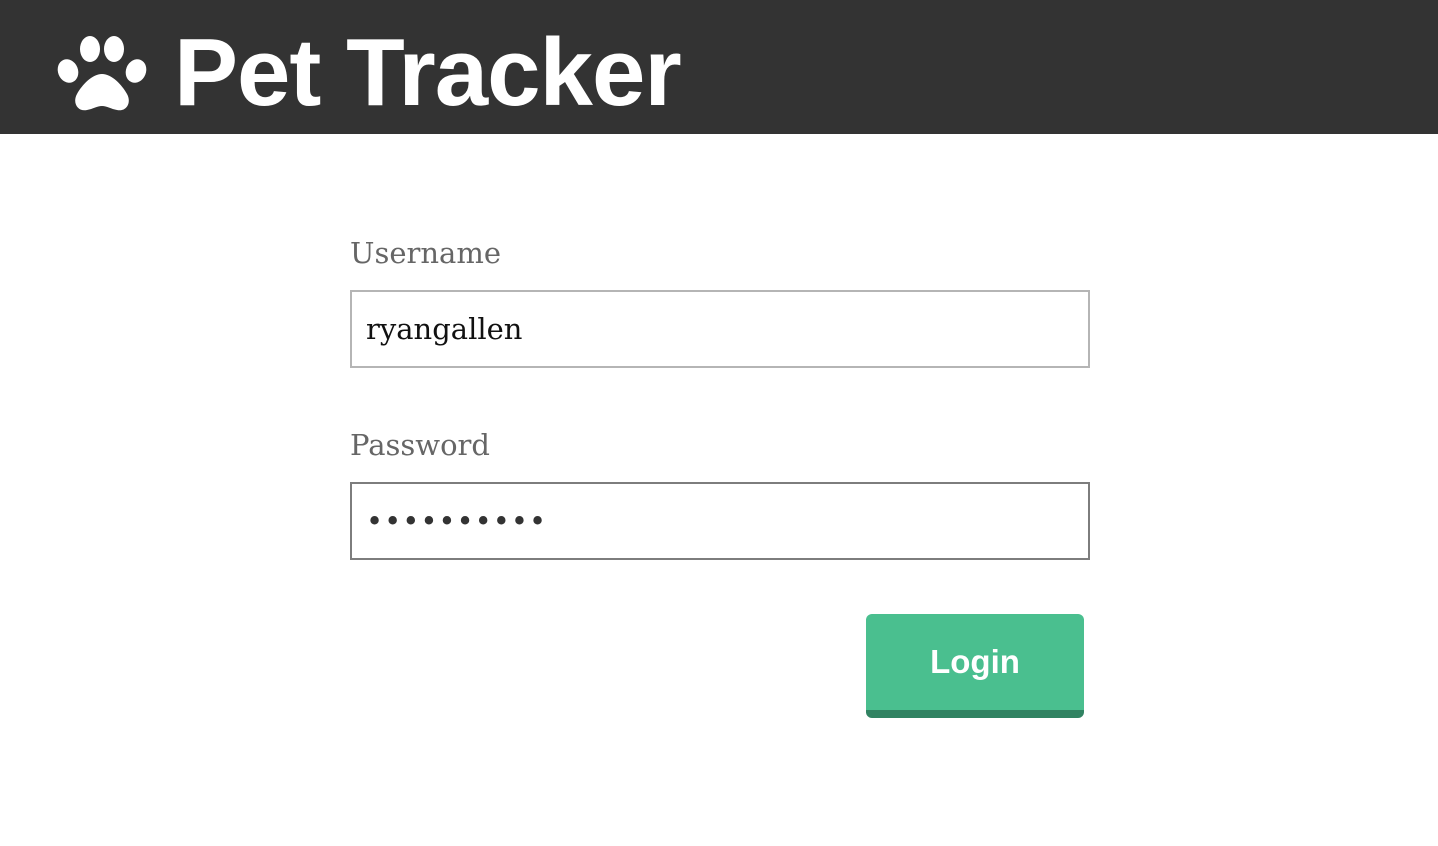 The image size is (1438, 846). Describe the element at coordinates (102, 73) in the screenshot. I see `paw-icon` at that location.